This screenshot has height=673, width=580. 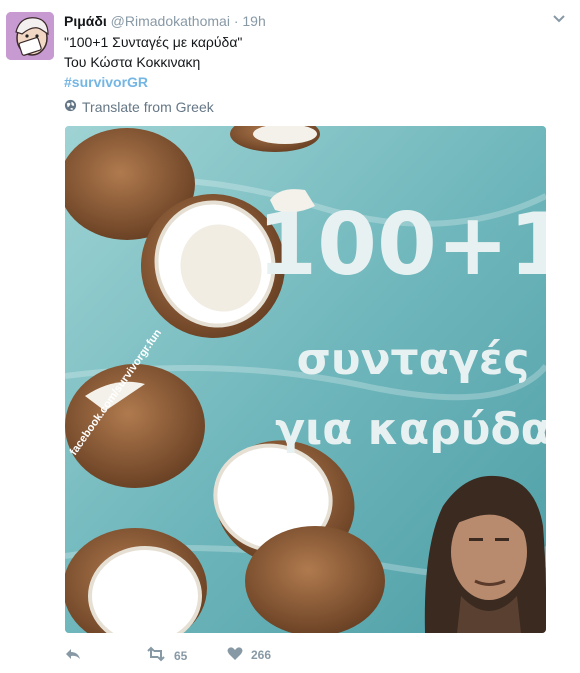 I want to click on media-line3: για καρύδα, so click(x=410, y=429).